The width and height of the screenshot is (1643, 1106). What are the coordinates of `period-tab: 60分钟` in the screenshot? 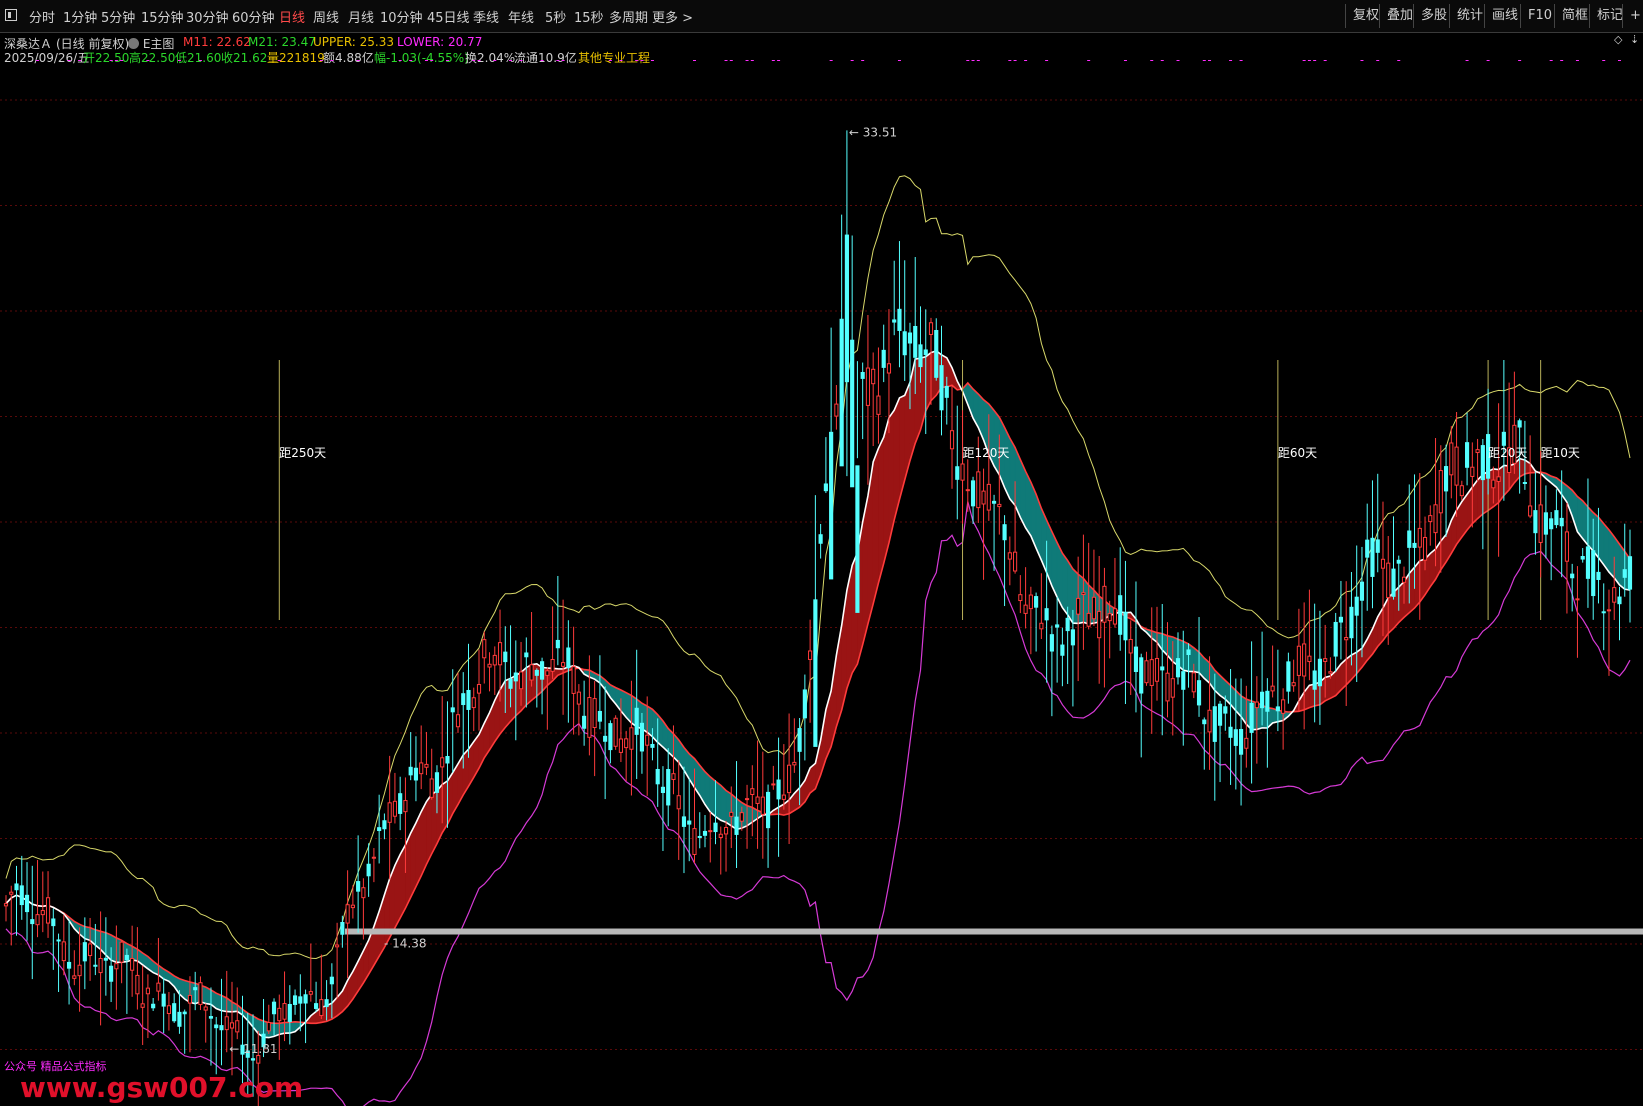 It's located at (253, 16).